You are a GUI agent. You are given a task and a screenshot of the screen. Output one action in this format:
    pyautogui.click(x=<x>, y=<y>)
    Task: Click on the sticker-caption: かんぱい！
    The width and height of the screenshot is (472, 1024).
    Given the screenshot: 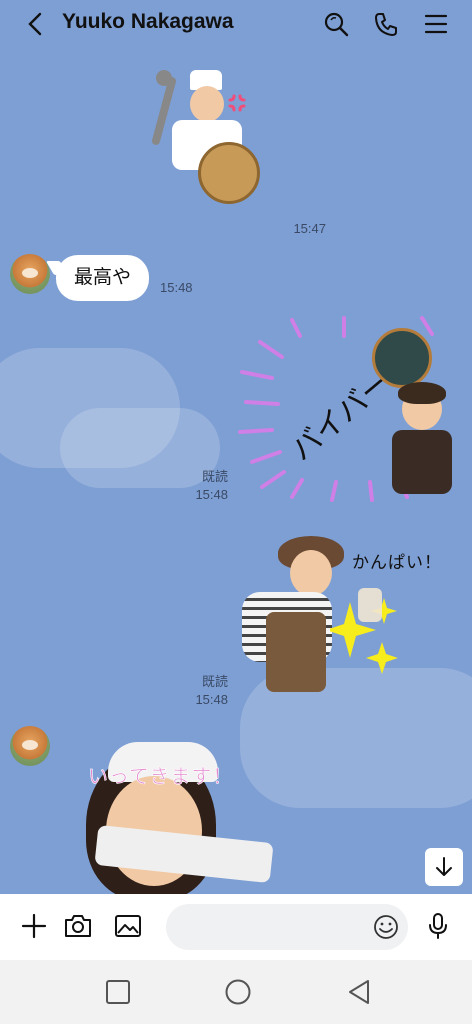 What is the action you would take?
    pyautogui.click(x=397, y=563)
    